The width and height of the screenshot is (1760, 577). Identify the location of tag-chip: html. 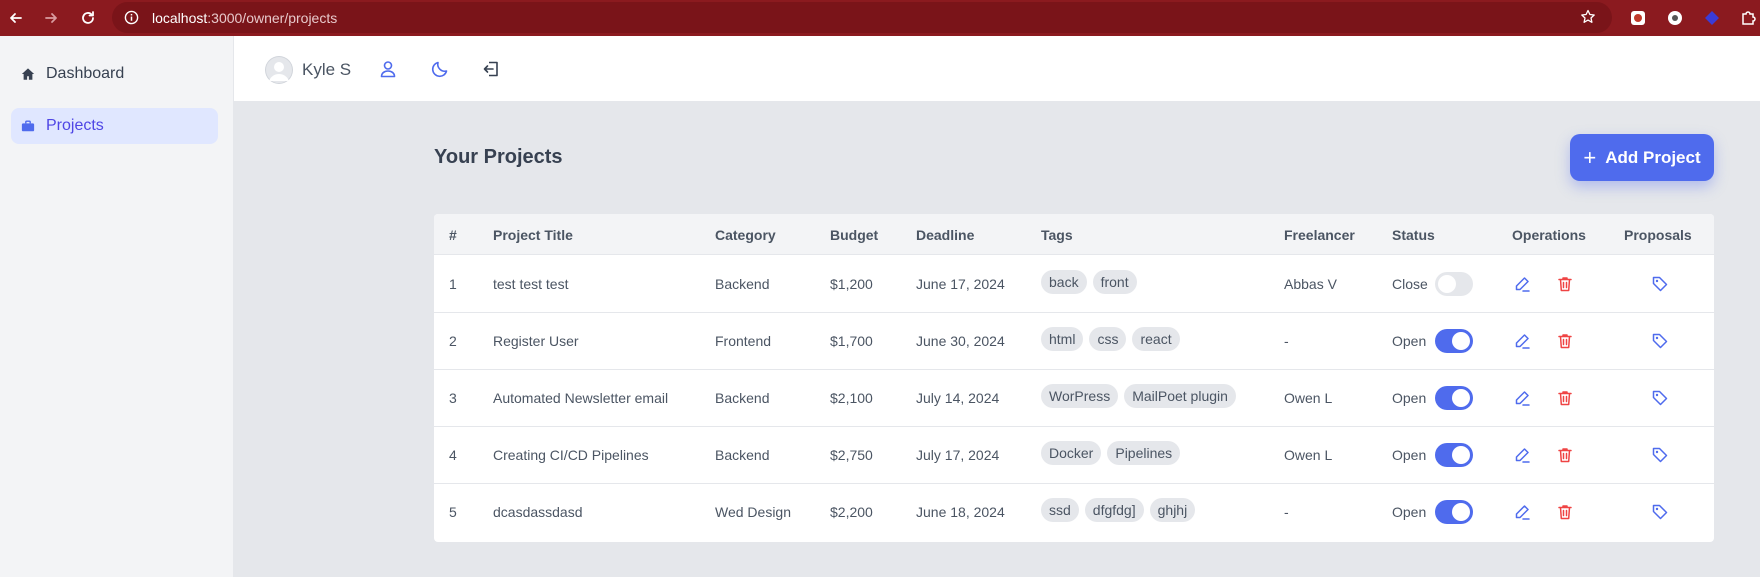
(1062, 339).